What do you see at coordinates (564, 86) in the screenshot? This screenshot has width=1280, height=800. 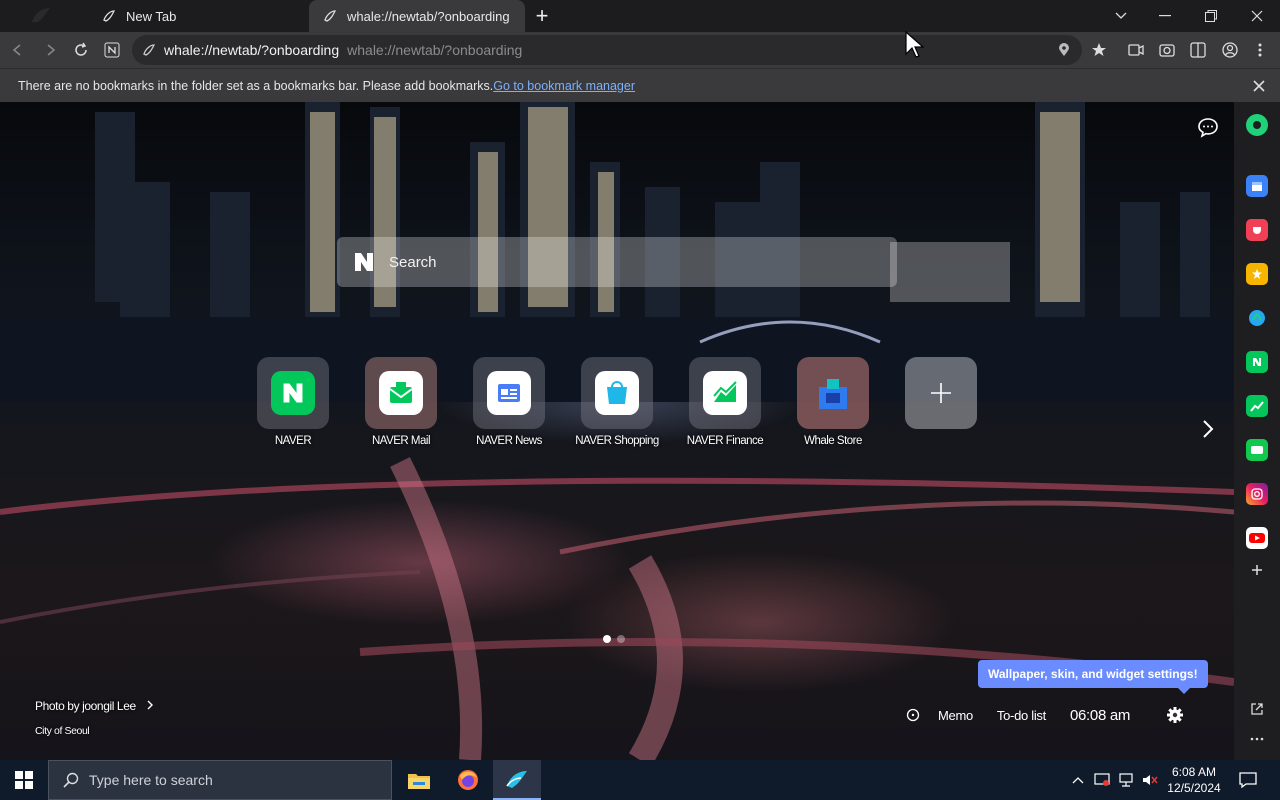 I see `bookmark-manager-link: Go to bookmark manager` at bounding box center [564, 86].